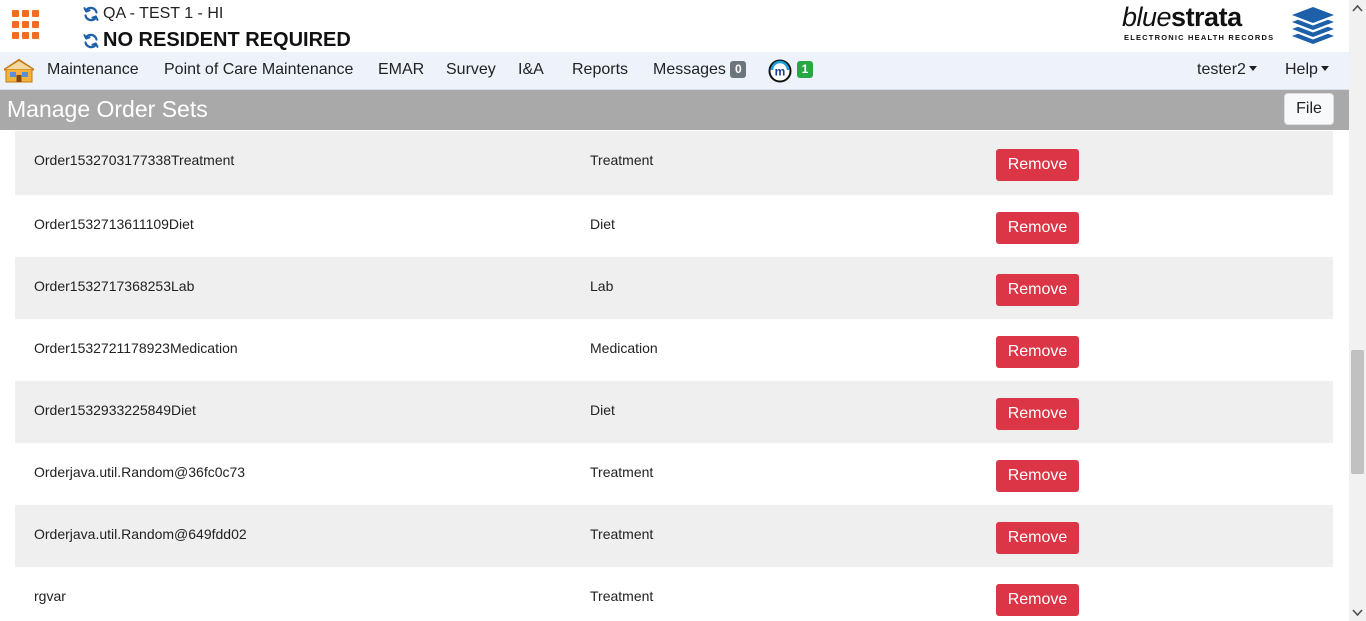 This screenshot has height=621, width=1366. Describe the element at coordinates (1357, 612) in the screenshot. I see `scroll-down-arrow-icon` at that location.